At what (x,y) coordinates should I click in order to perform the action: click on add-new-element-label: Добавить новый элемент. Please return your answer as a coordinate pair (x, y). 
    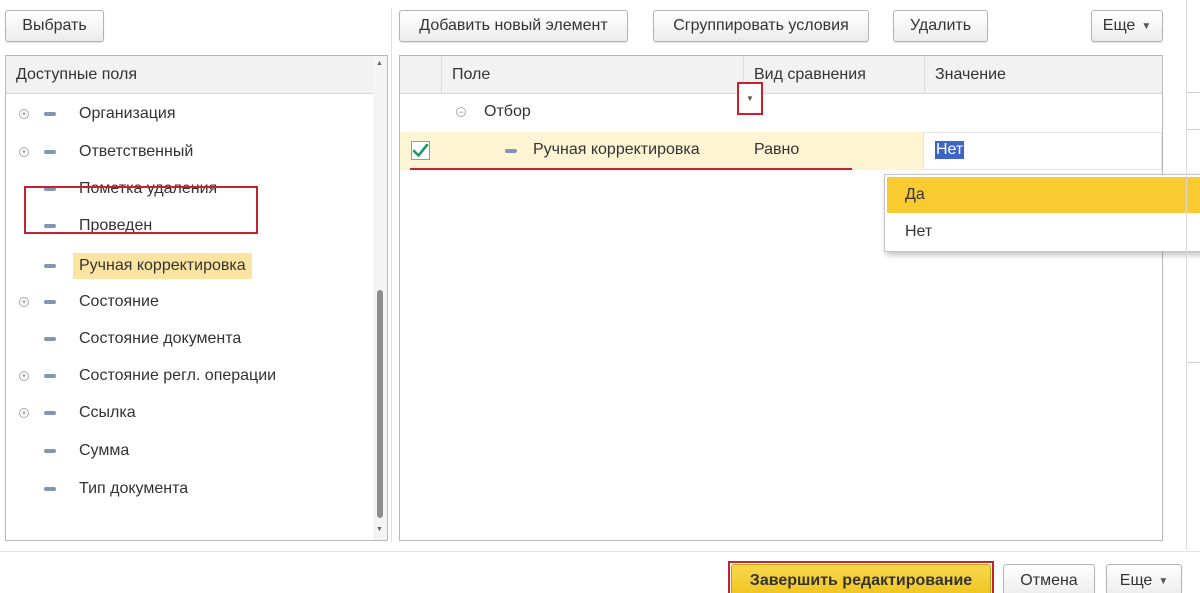
    Looking at the image, I should click on (513, 25).